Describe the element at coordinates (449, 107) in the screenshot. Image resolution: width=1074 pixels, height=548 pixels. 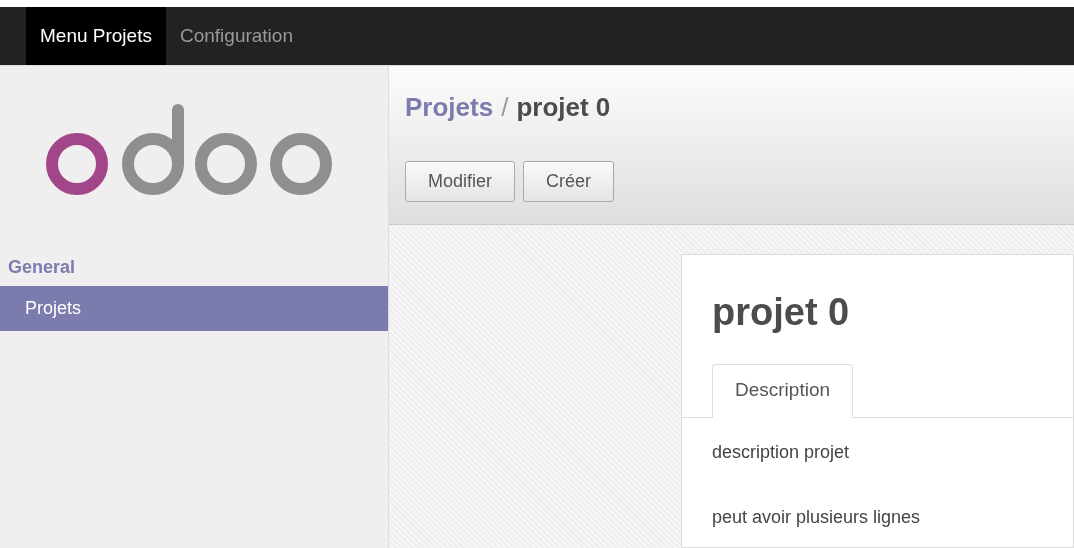
I see `breadcrumb-link: Projets` at that location.